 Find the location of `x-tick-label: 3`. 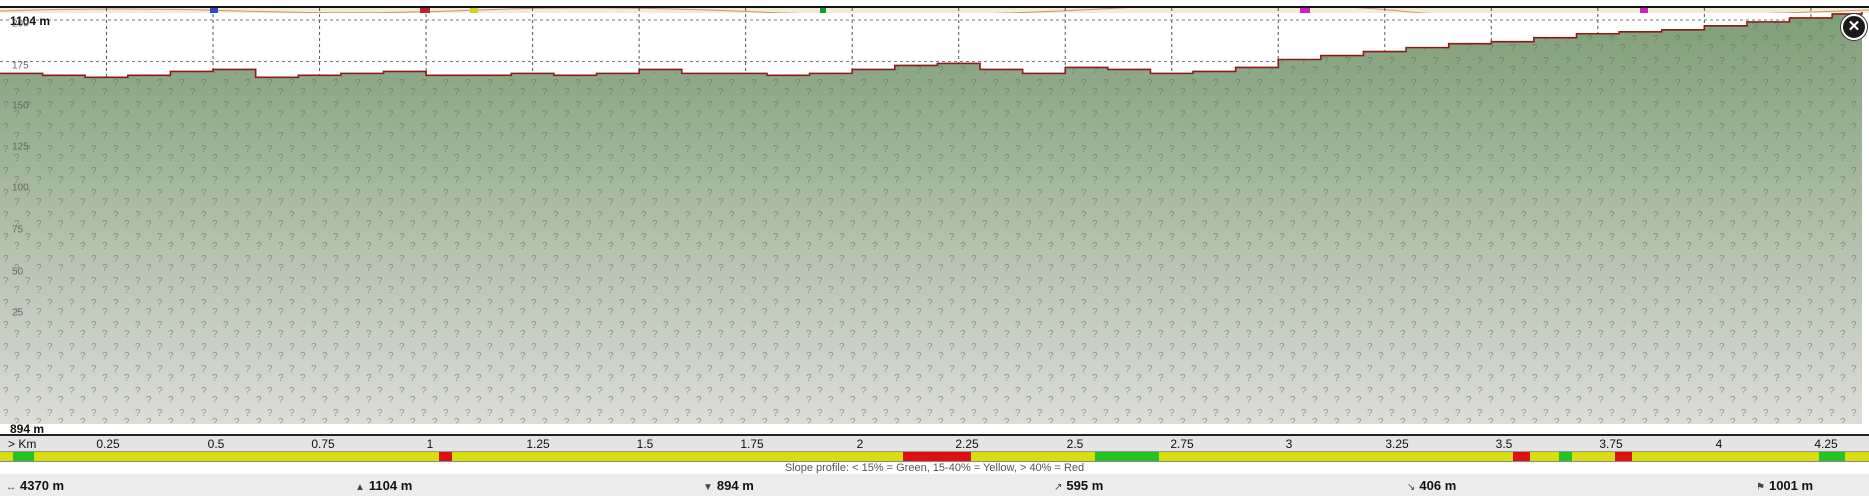

x-tick-label: 3 is located at coordinates (1289, 444).